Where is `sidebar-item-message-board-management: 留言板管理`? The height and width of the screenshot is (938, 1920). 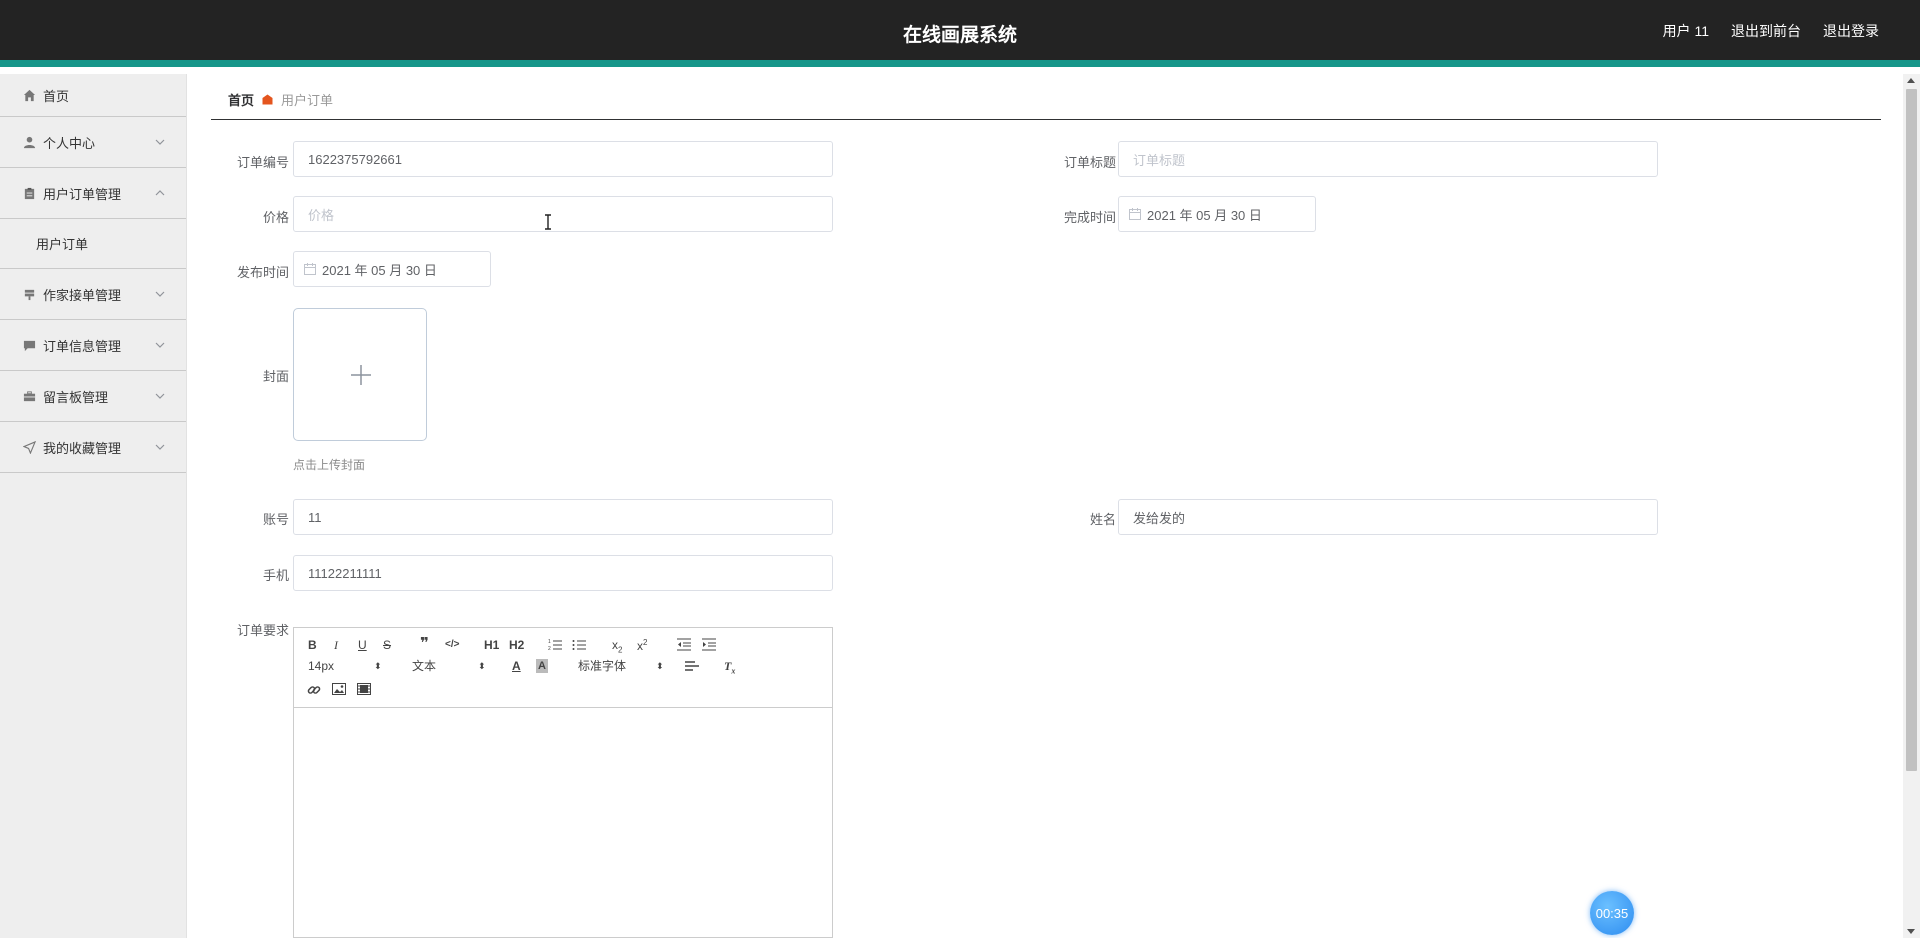 sidebar-item-message-board-management: 留言板管理 is located at coordinates (93, 396).